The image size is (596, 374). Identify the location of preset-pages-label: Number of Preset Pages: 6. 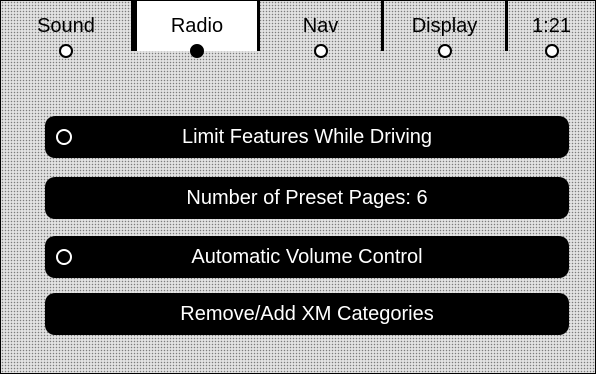
(307, 198).